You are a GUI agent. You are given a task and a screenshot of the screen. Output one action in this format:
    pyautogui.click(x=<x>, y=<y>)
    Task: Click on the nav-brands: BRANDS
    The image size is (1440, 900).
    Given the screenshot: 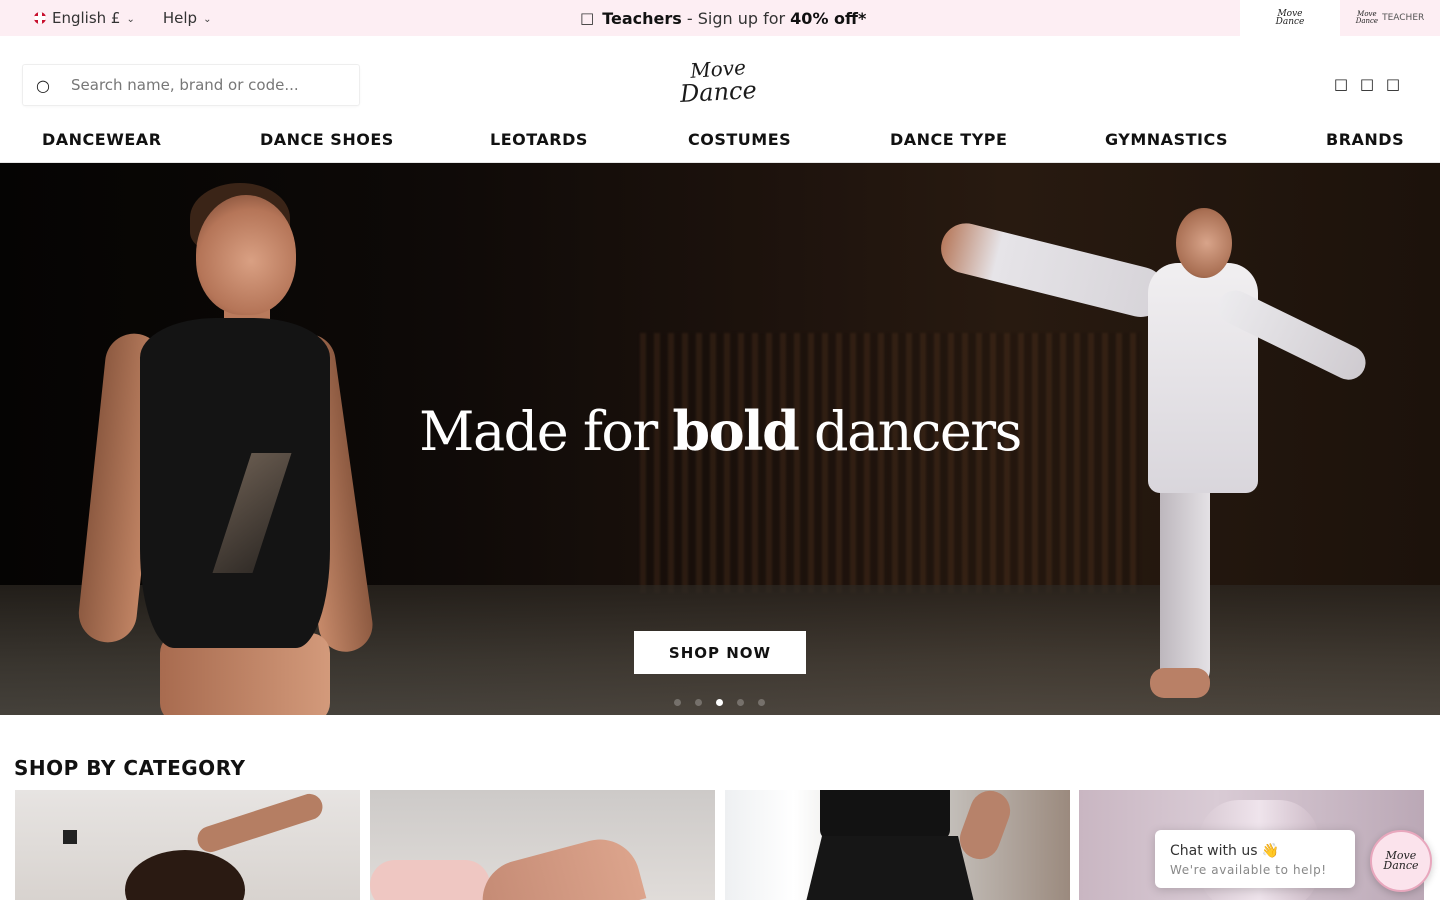 What is the action you would take?
    pyautogui.click(x=1365, y=139)
    